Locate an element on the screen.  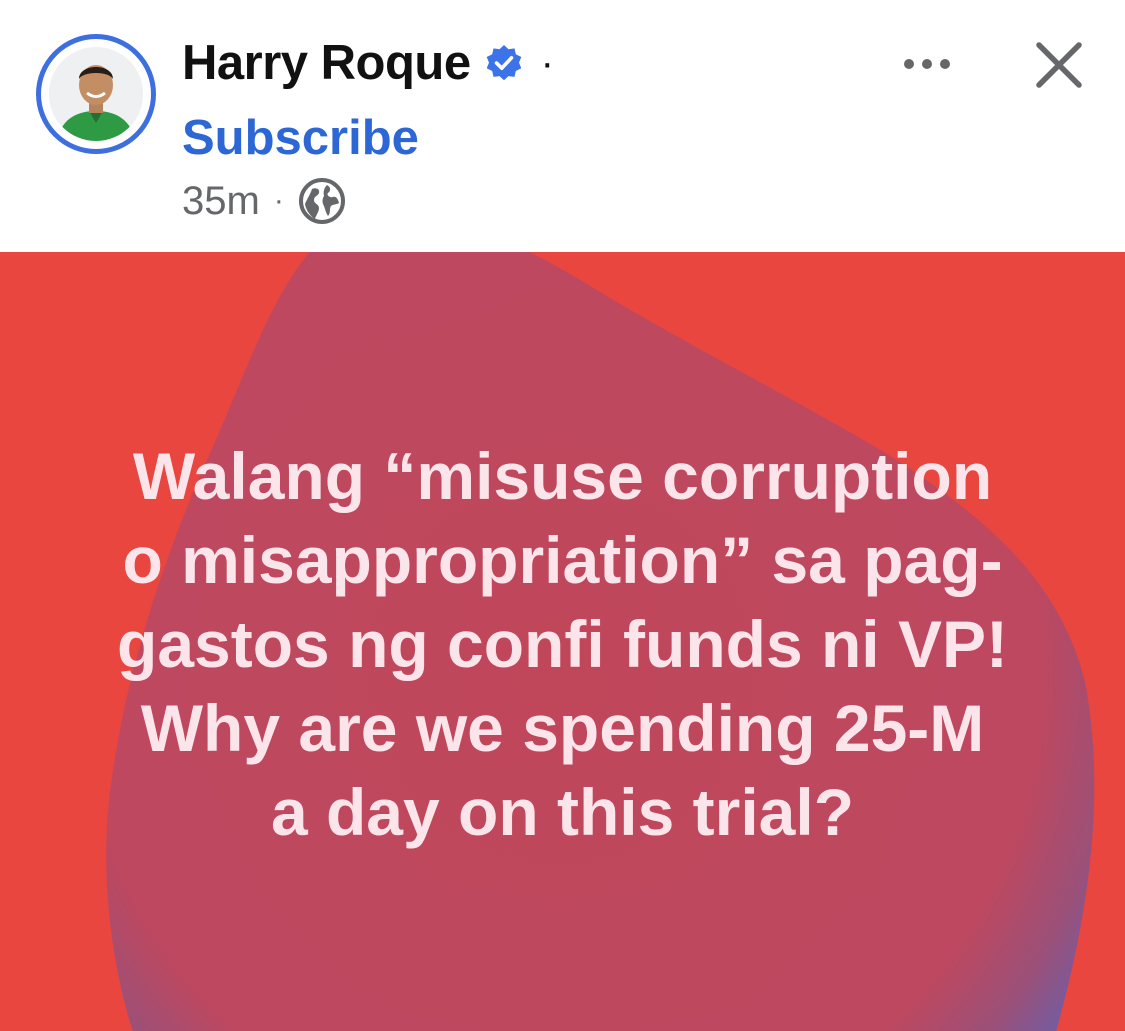
avatar is located at coordinates (96, 94).